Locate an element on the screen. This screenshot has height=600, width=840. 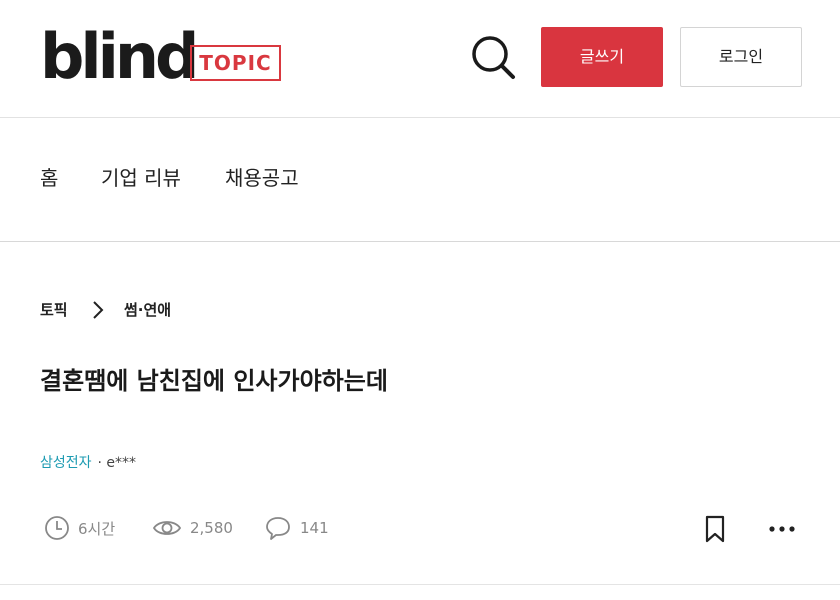
post-author-line: 삼성전자 · e*** is located at coordinates (88, 463).